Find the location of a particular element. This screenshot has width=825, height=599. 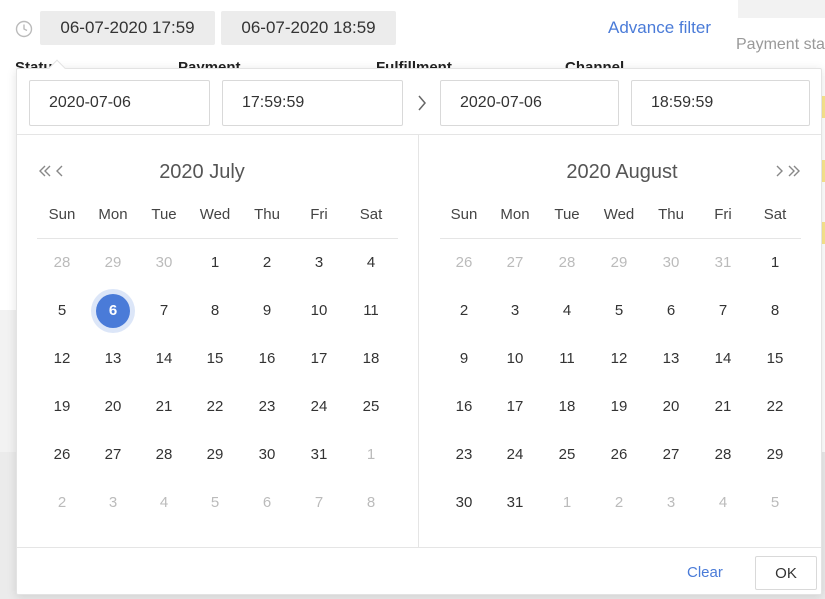

weekday-divider is located at coordinates (217, 238).